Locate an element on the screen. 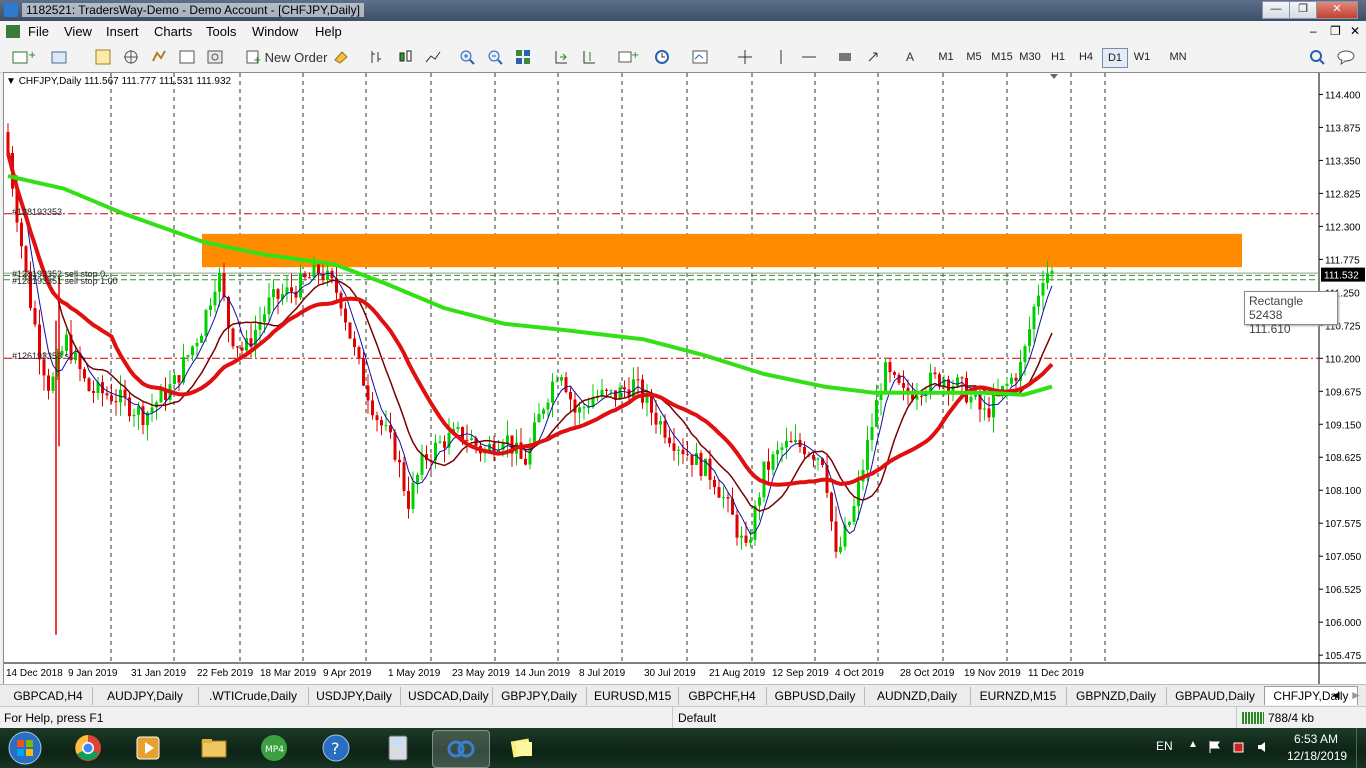 The image size is (1366, 768). sticky-notes-icon is located at coordinates (522, 748).